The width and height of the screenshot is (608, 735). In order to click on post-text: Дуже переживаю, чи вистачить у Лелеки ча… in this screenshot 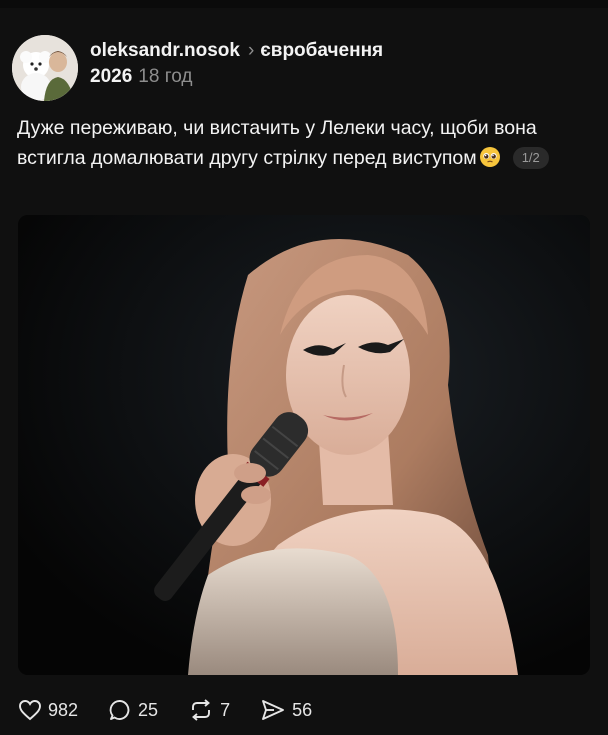, I will do `click(277, 143)`.